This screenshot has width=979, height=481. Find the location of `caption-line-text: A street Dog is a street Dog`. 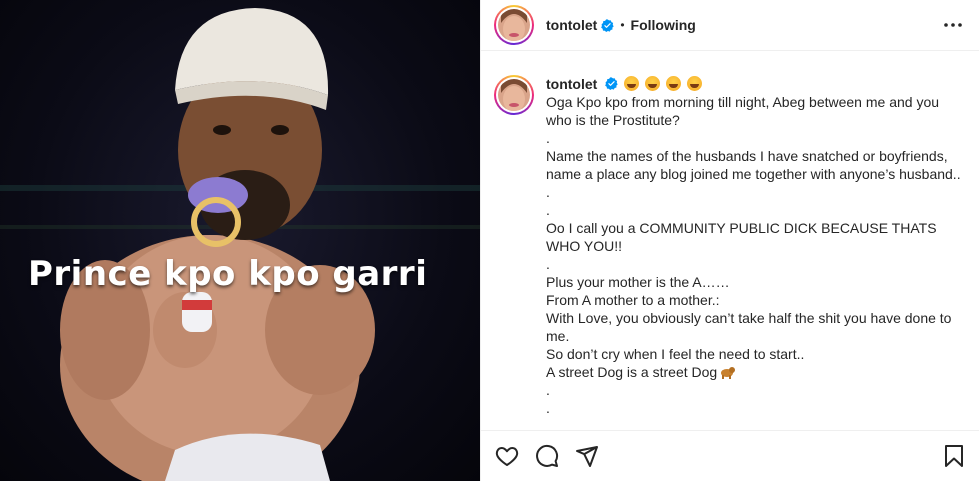

caption-line-text: A street Dog is a street Dog is located at coordinates (632, 372).